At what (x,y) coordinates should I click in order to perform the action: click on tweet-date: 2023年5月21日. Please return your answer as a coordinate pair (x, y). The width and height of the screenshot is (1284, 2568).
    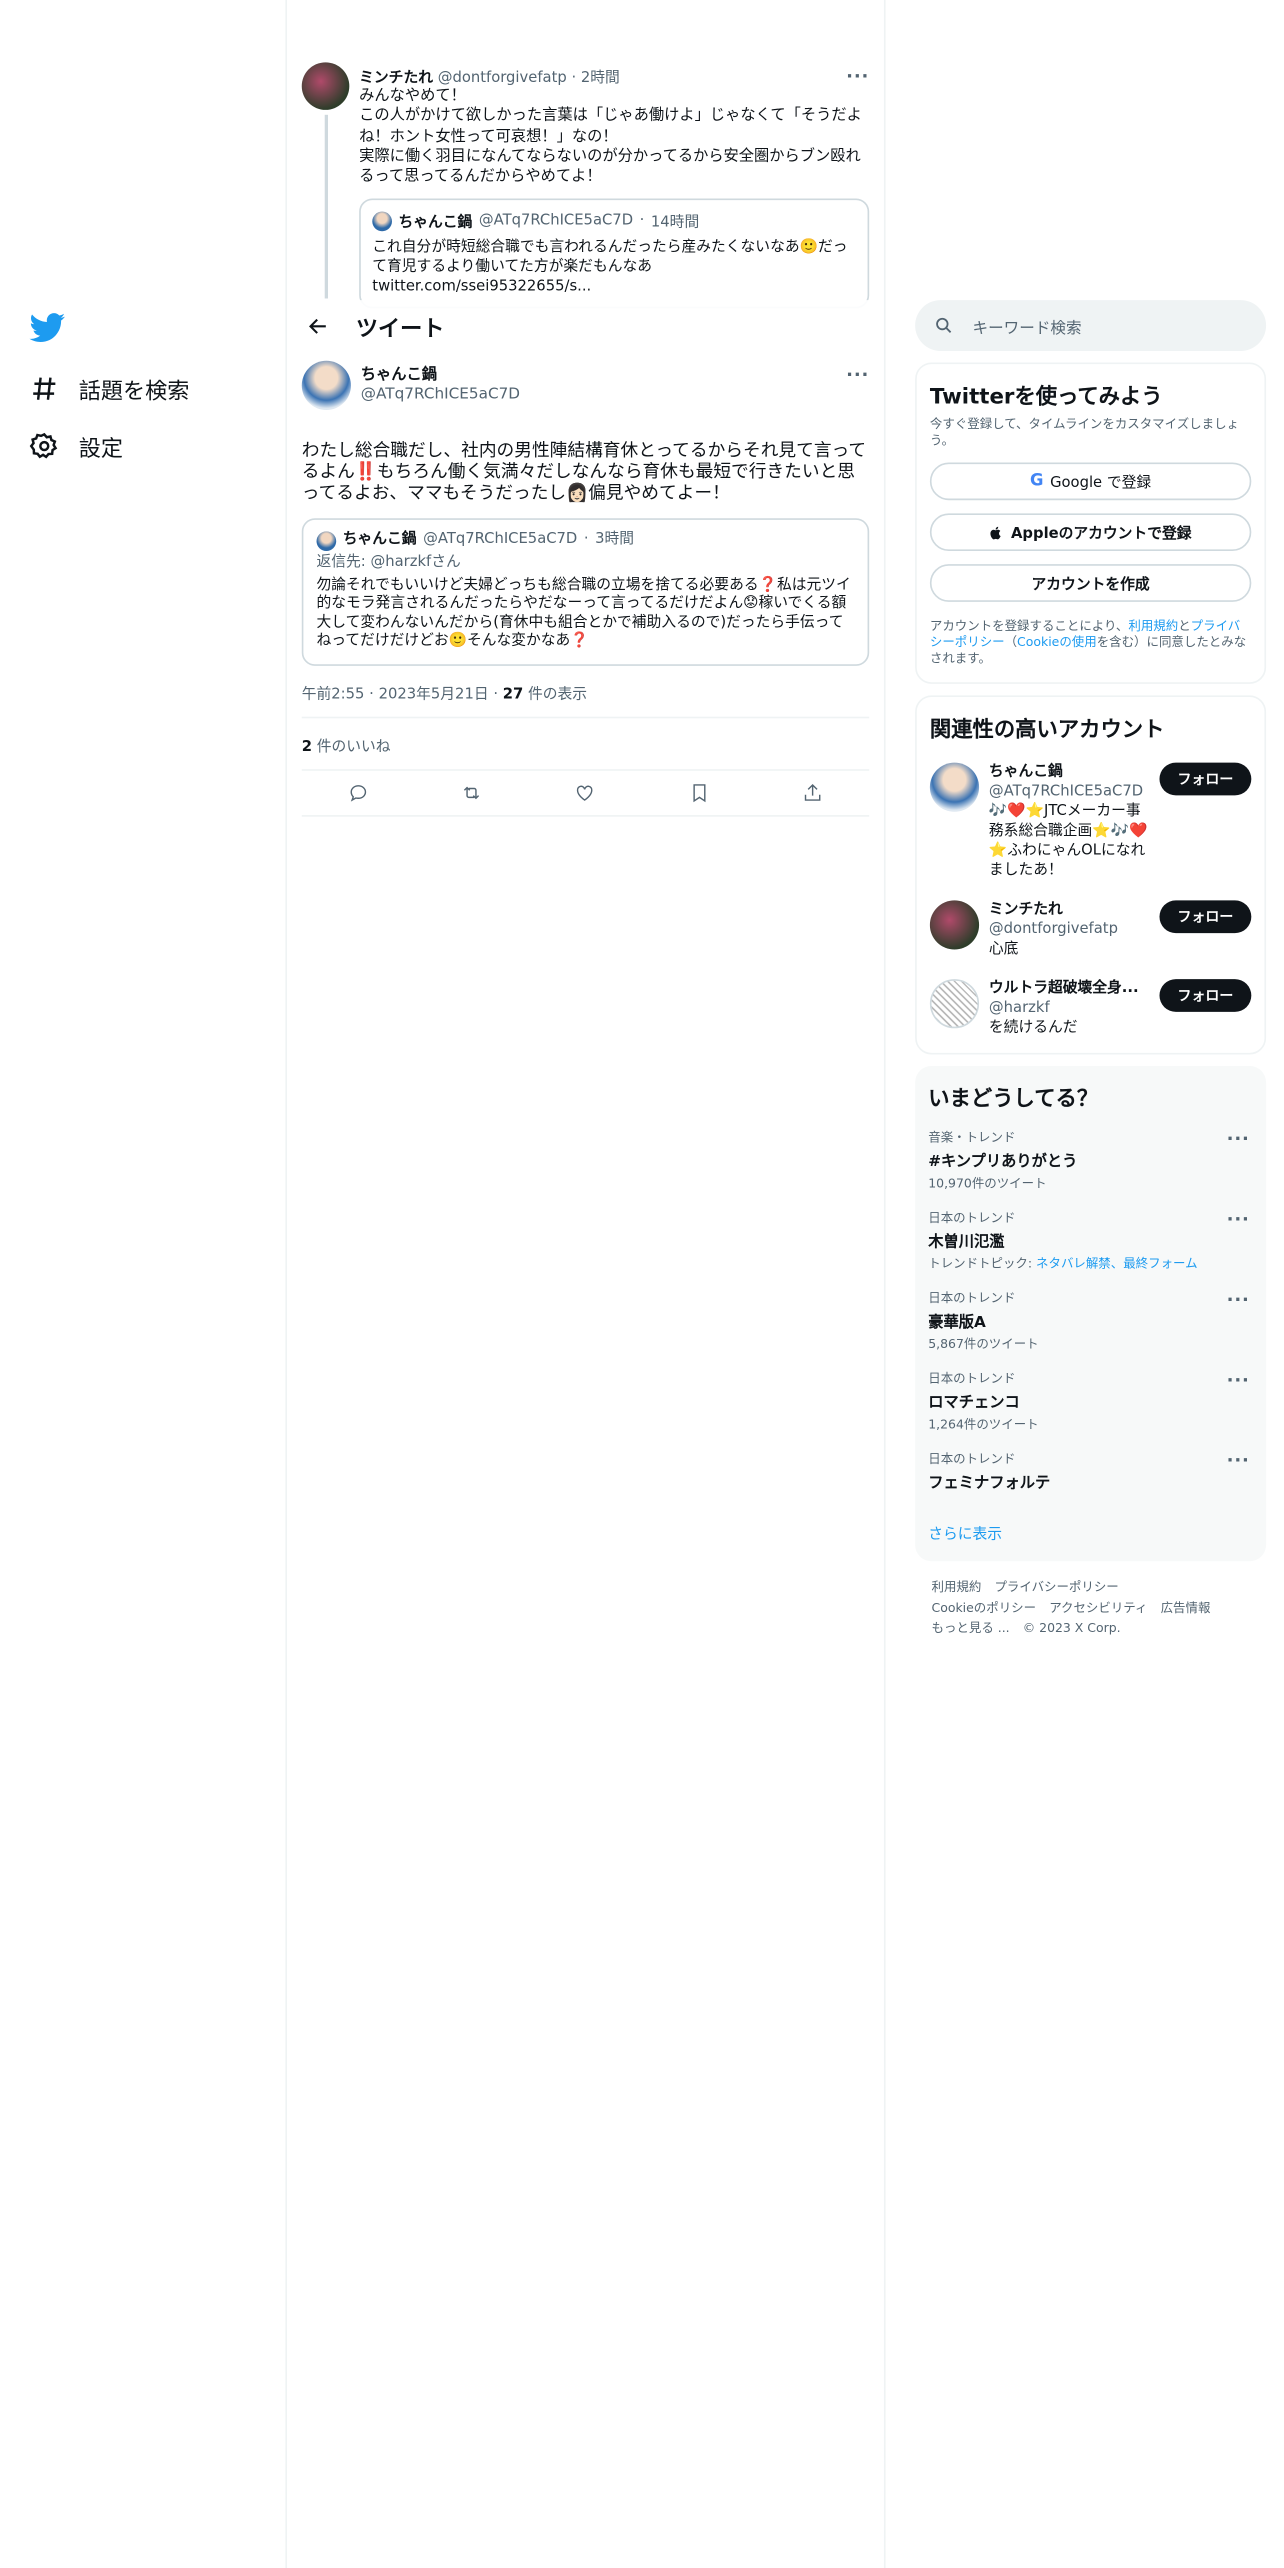
    Looking at the image, I should click on (434, 694).